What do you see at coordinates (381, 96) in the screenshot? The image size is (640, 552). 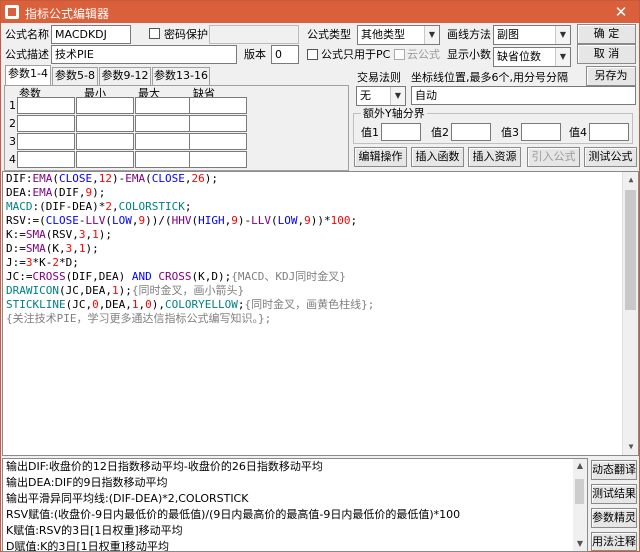 I see `trade-rule-select: 无 ▼` at bounding box center [381, 96].